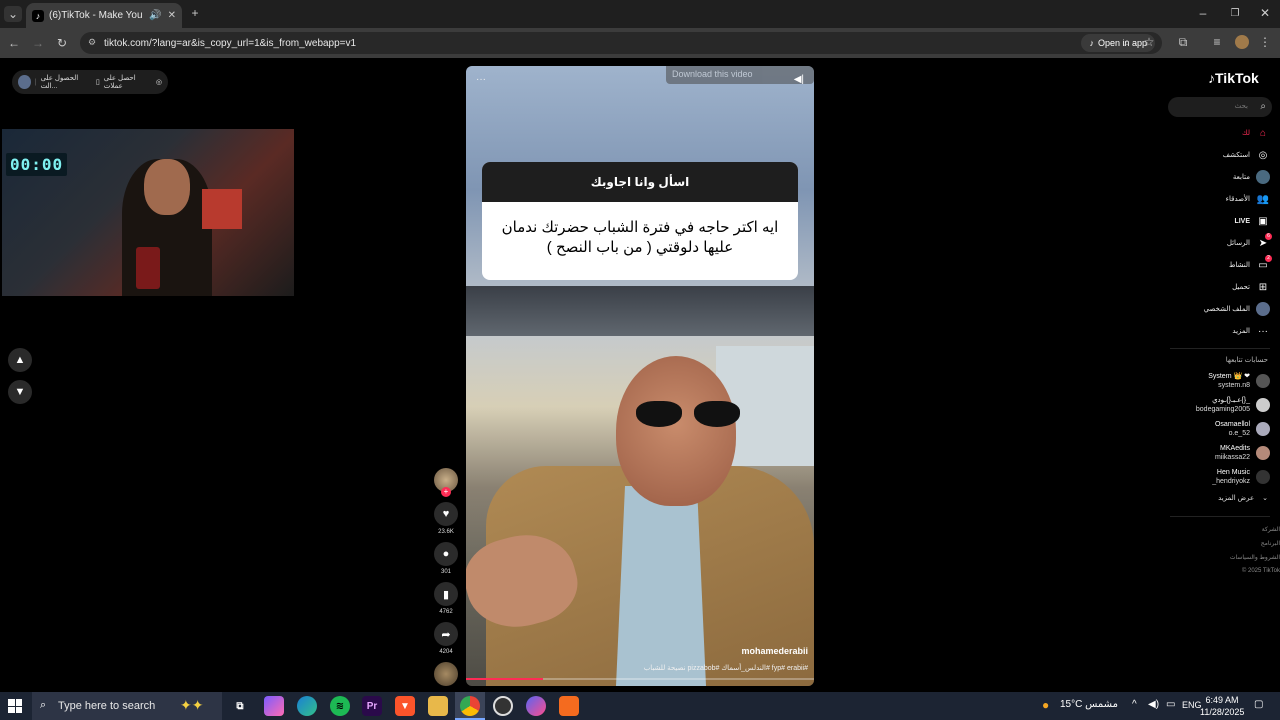  Describe the element at coordinates (1239, 433) in the screenshot. I see `account-handle: o.e_52` at that location.